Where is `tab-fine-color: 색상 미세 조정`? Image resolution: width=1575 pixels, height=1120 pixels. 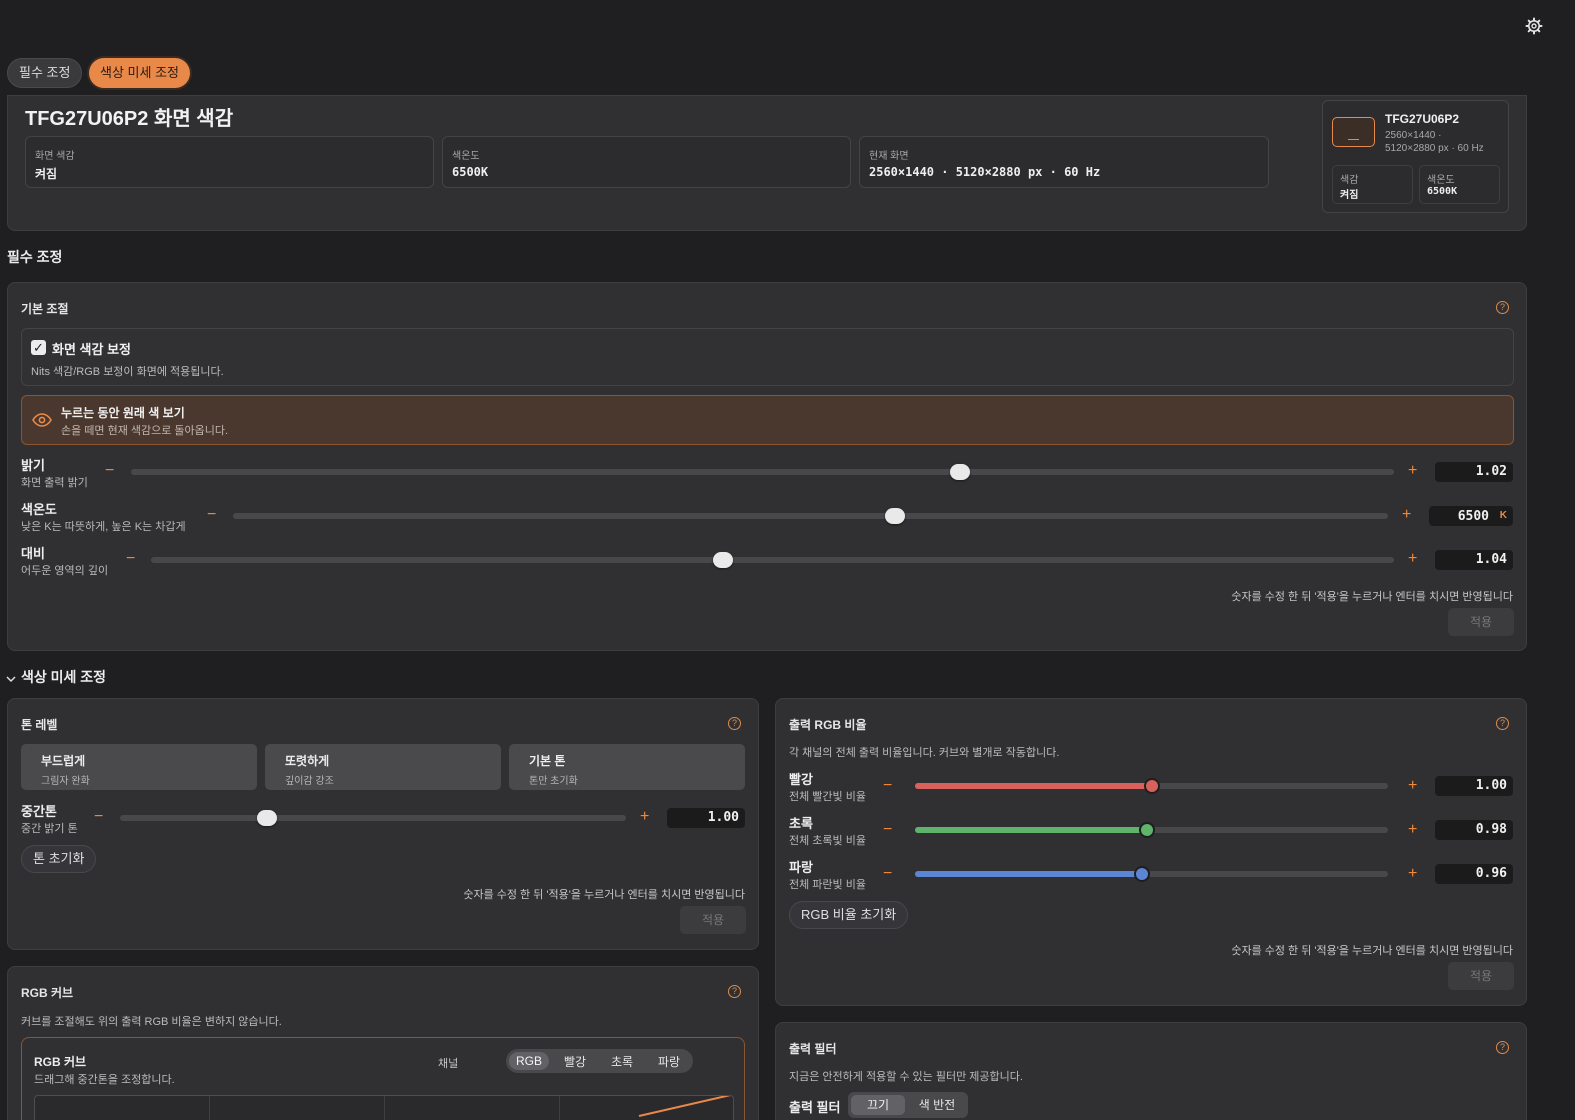 tab-fine-color: 색상 미세 조정 is located at coordinates (139, 73).